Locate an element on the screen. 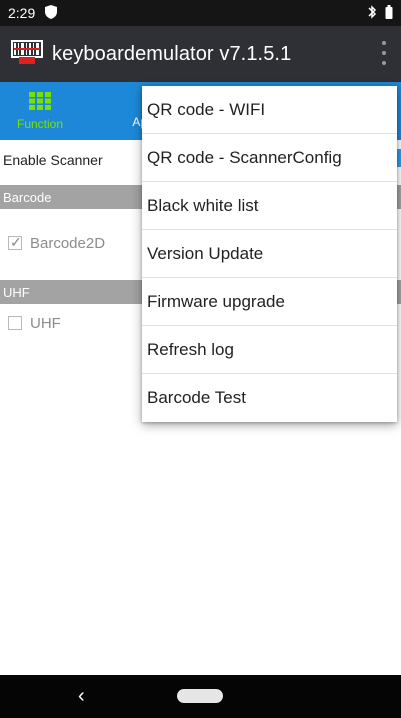 This screenshot has width=401, height=718. app-bar: keyboardemulator v7.1.5.1 is located at coordinates (200, 54).